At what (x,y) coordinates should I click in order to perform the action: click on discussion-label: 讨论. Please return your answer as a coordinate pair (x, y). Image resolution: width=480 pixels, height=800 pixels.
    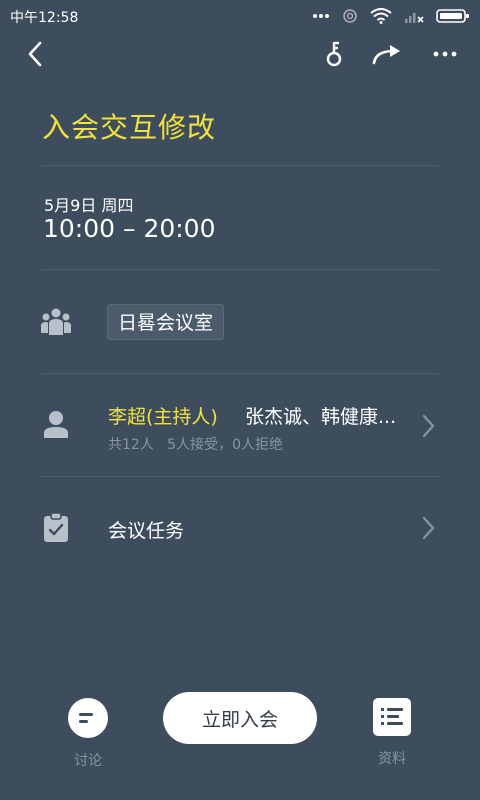
    Looking at the image, I should click on (88, 761).